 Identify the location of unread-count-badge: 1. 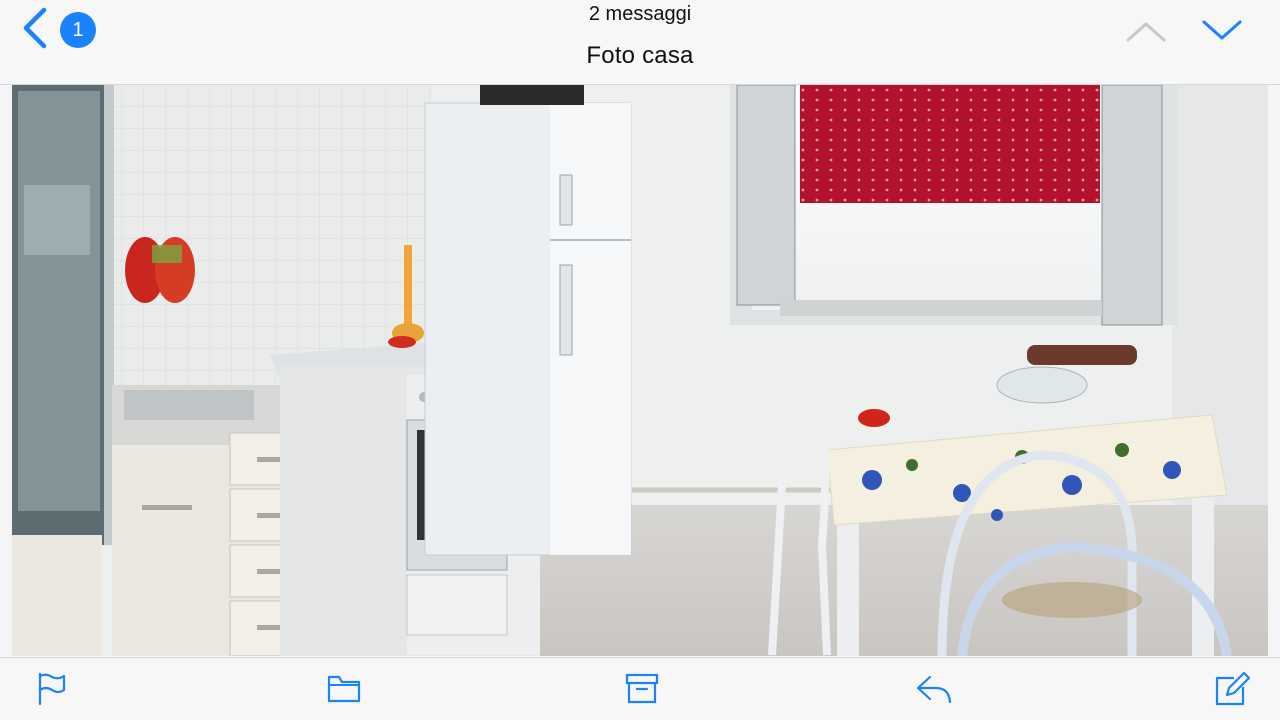
(78, 30).